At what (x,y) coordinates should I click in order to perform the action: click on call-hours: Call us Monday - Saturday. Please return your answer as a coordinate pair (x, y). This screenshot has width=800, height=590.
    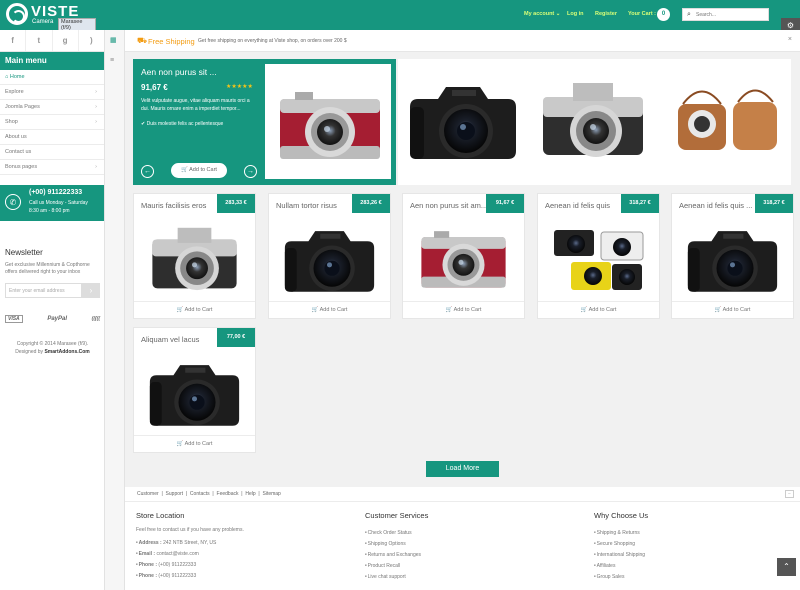
    Looking at the image, I should click on (58, 203).